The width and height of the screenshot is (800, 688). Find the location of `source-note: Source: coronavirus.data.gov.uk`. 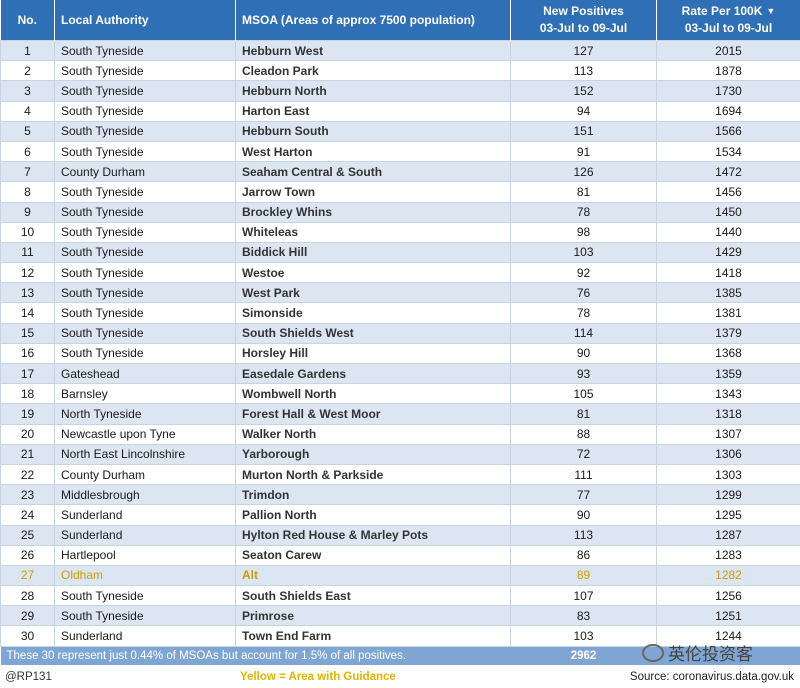

source-note: Source: coronavirus.data.gov.uk is located at coordinates (711, 677).